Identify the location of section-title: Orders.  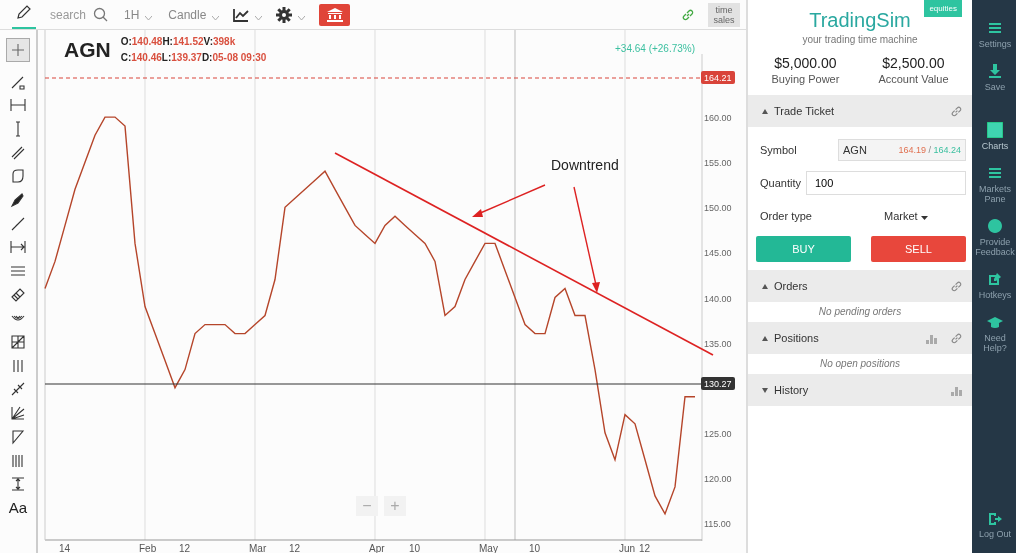
(791, 286).